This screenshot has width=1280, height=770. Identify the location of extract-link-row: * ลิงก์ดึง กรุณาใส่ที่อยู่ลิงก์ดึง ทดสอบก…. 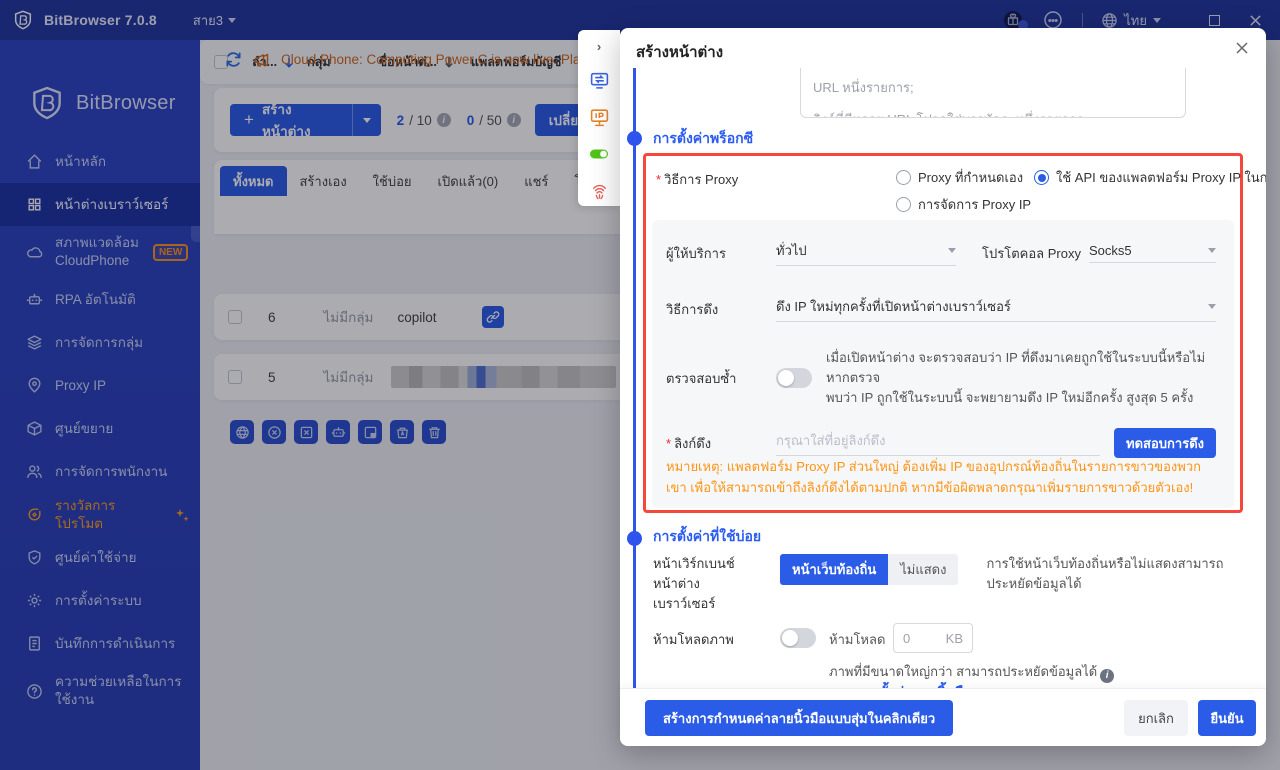
(941, 443).